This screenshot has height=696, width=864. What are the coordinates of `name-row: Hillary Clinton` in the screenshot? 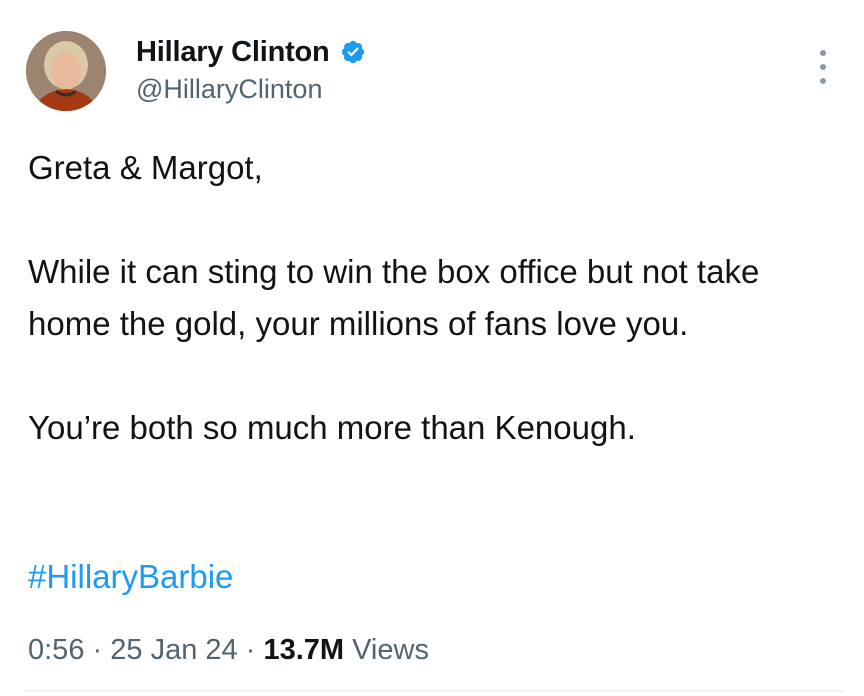 It's located at (251, 52).